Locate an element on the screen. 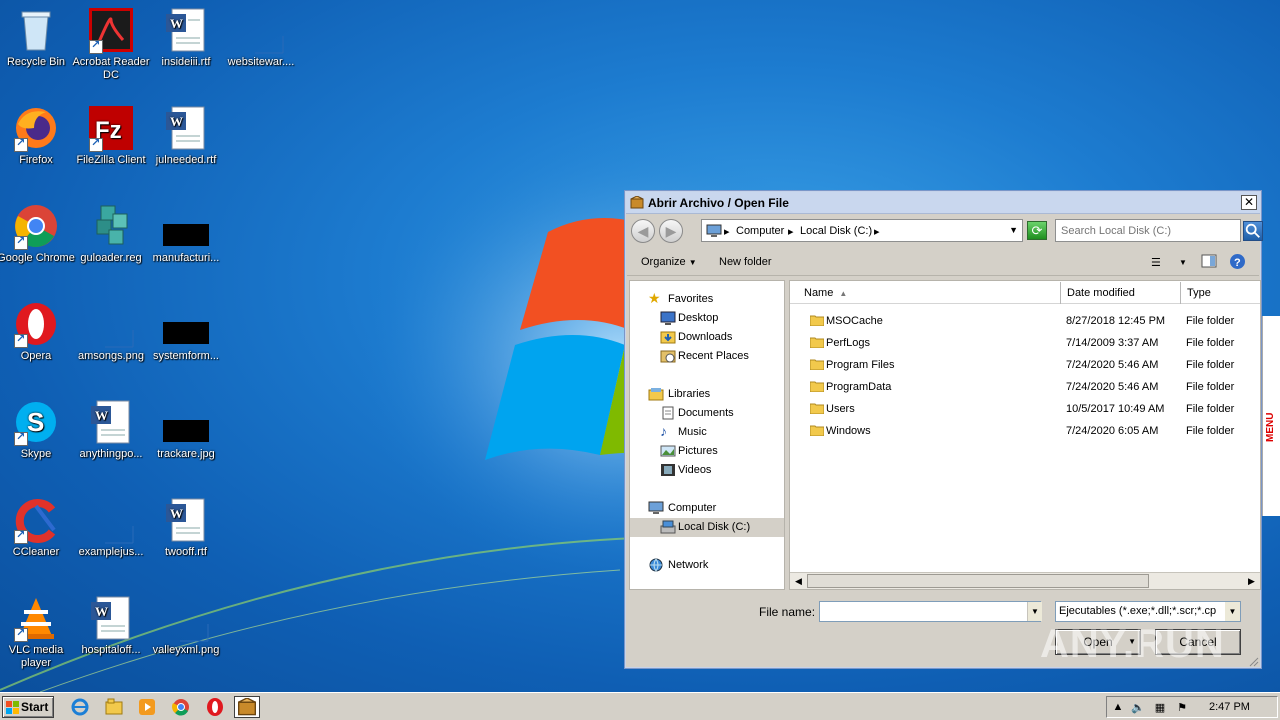 Image resolution: width=1280 pixels, height=720 pixels. network-tray-icon: ▦ is located at coordinates (1160, 708).